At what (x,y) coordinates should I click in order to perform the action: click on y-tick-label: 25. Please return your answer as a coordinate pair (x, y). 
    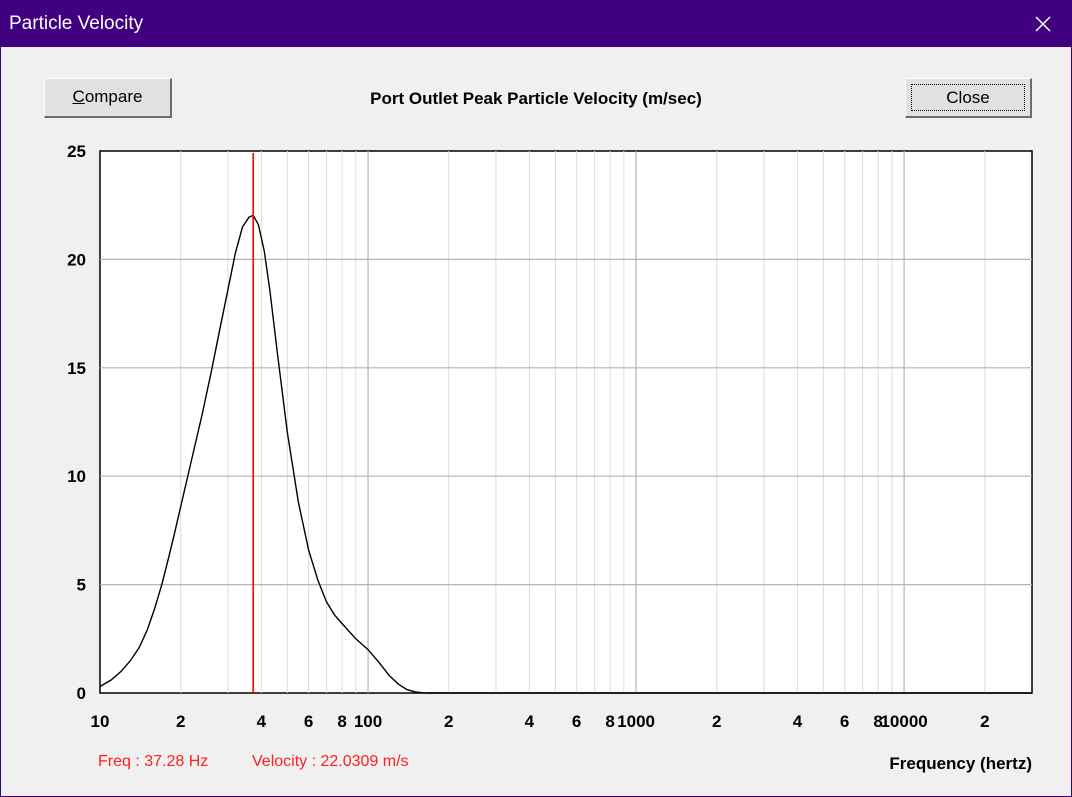
    Looking at the image, I should click on (76, 151).